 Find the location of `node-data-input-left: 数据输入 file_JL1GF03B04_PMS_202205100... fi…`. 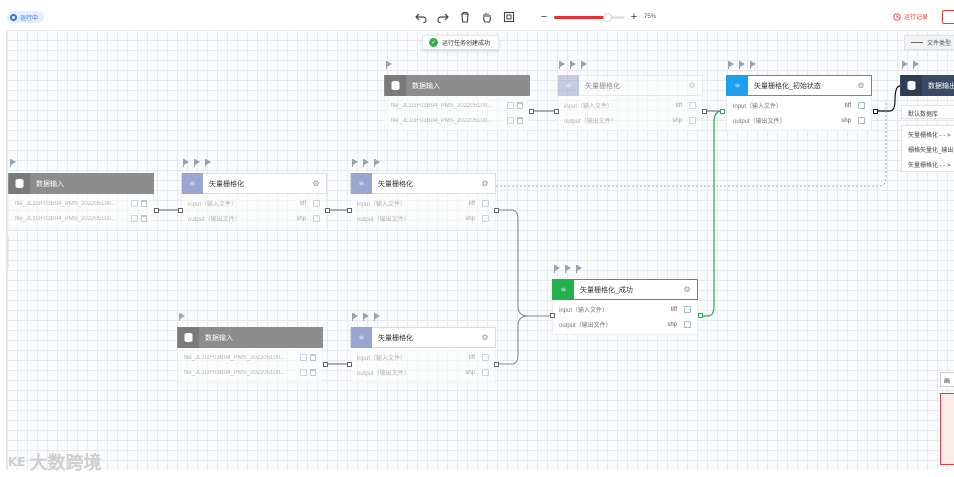

node-data-input-left: 数据输入 file_JL1GF03B04_PMS_202205100... fi… is located at coordinates (81, 194).